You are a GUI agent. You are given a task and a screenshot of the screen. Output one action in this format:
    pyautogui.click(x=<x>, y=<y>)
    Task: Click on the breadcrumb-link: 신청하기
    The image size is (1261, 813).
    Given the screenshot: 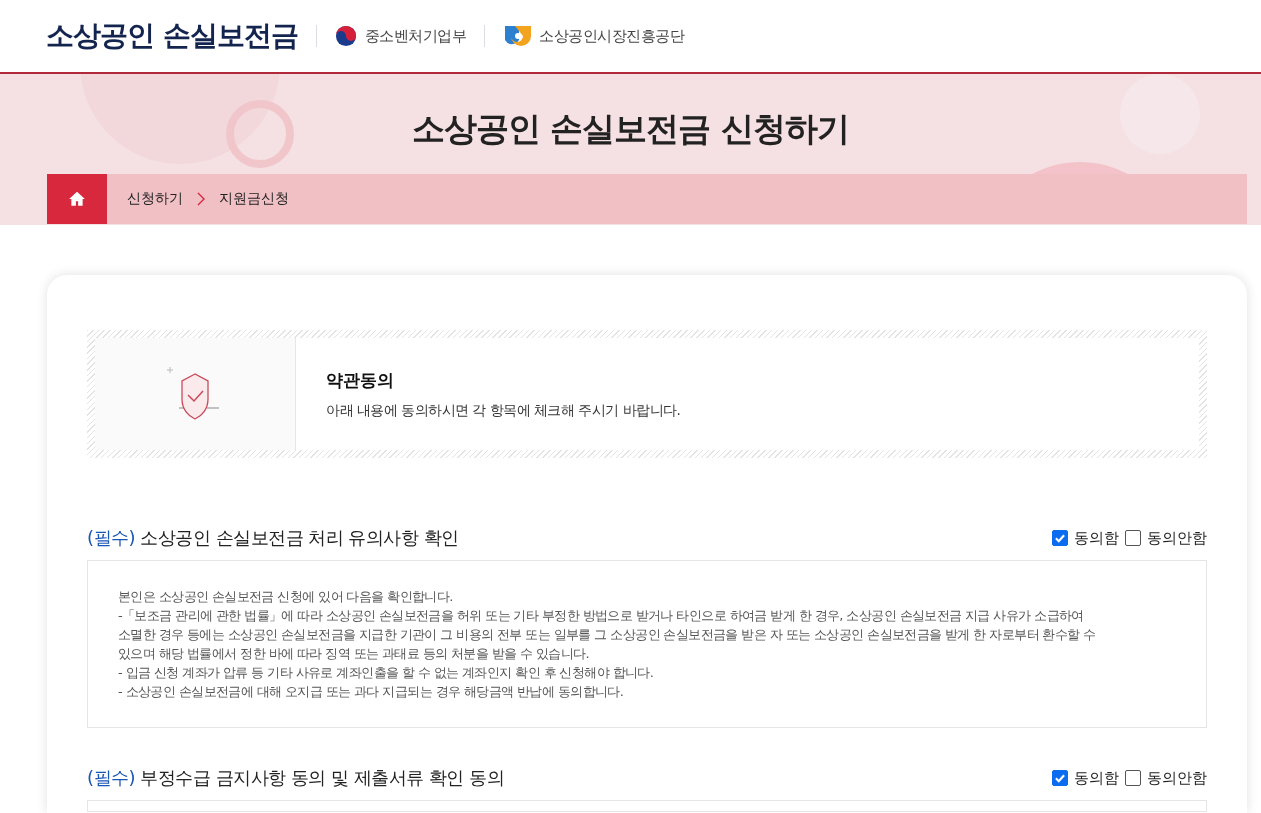 What is the action you would take?
    pyautogui.click(x=155, y=199)
    